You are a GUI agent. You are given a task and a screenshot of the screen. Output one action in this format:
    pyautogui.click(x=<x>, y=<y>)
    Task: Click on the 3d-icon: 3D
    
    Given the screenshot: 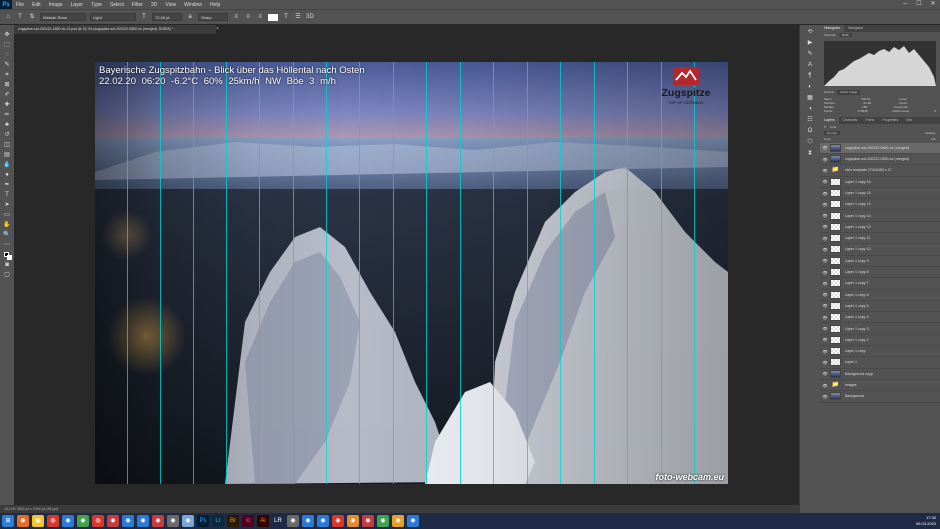 What is the action you would take?
    pyautogui.click(x=310, y=17)
    